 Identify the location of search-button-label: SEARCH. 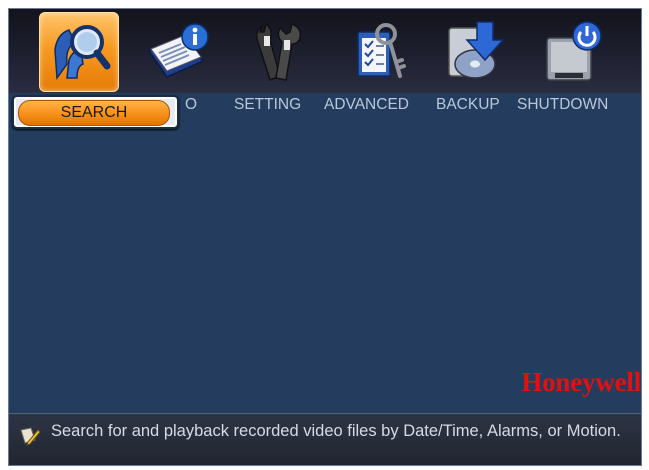
(94, 113).